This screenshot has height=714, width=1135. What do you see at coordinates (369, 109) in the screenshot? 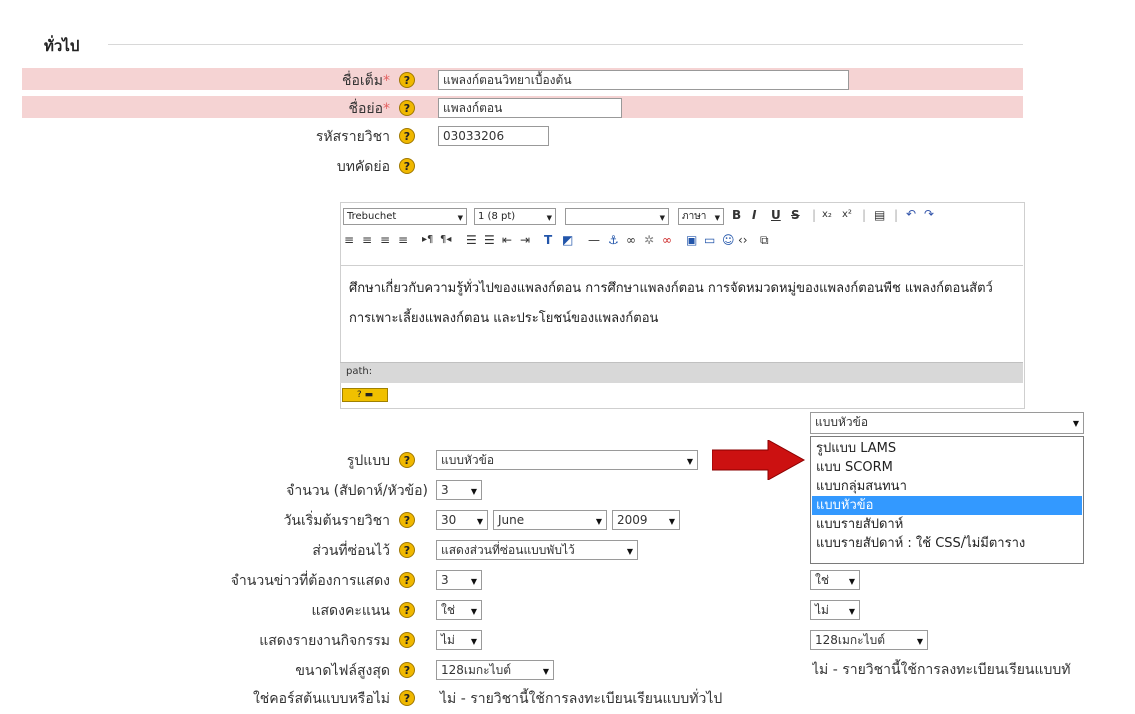
I see `shortname-label: ชื่อย่อ*` at bounding box center [369, 109].